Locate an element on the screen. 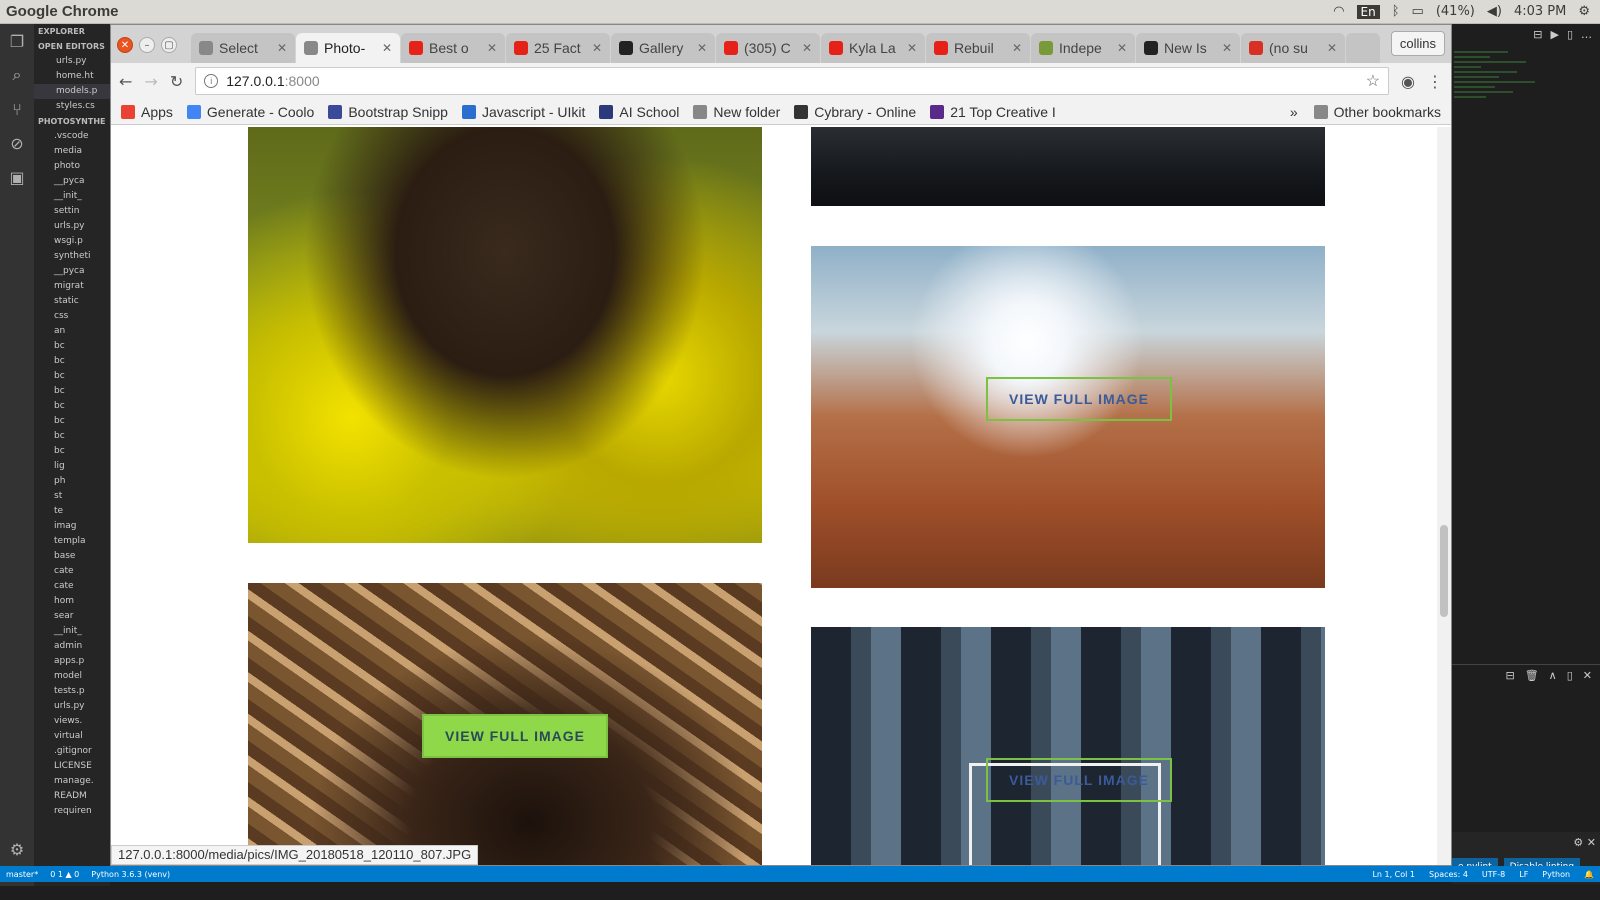 The width and height of the screenshot is (1600, 900). debug-icon: ⊘ is located at coordinates (17, 143).